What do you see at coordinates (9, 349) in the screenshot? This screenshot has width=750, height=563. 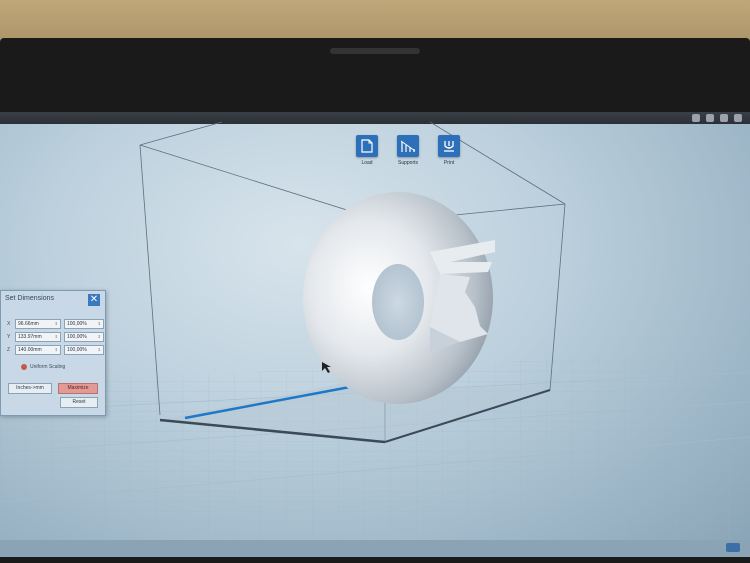 I see `axis-label: Z` at bounding box center [9, 349].